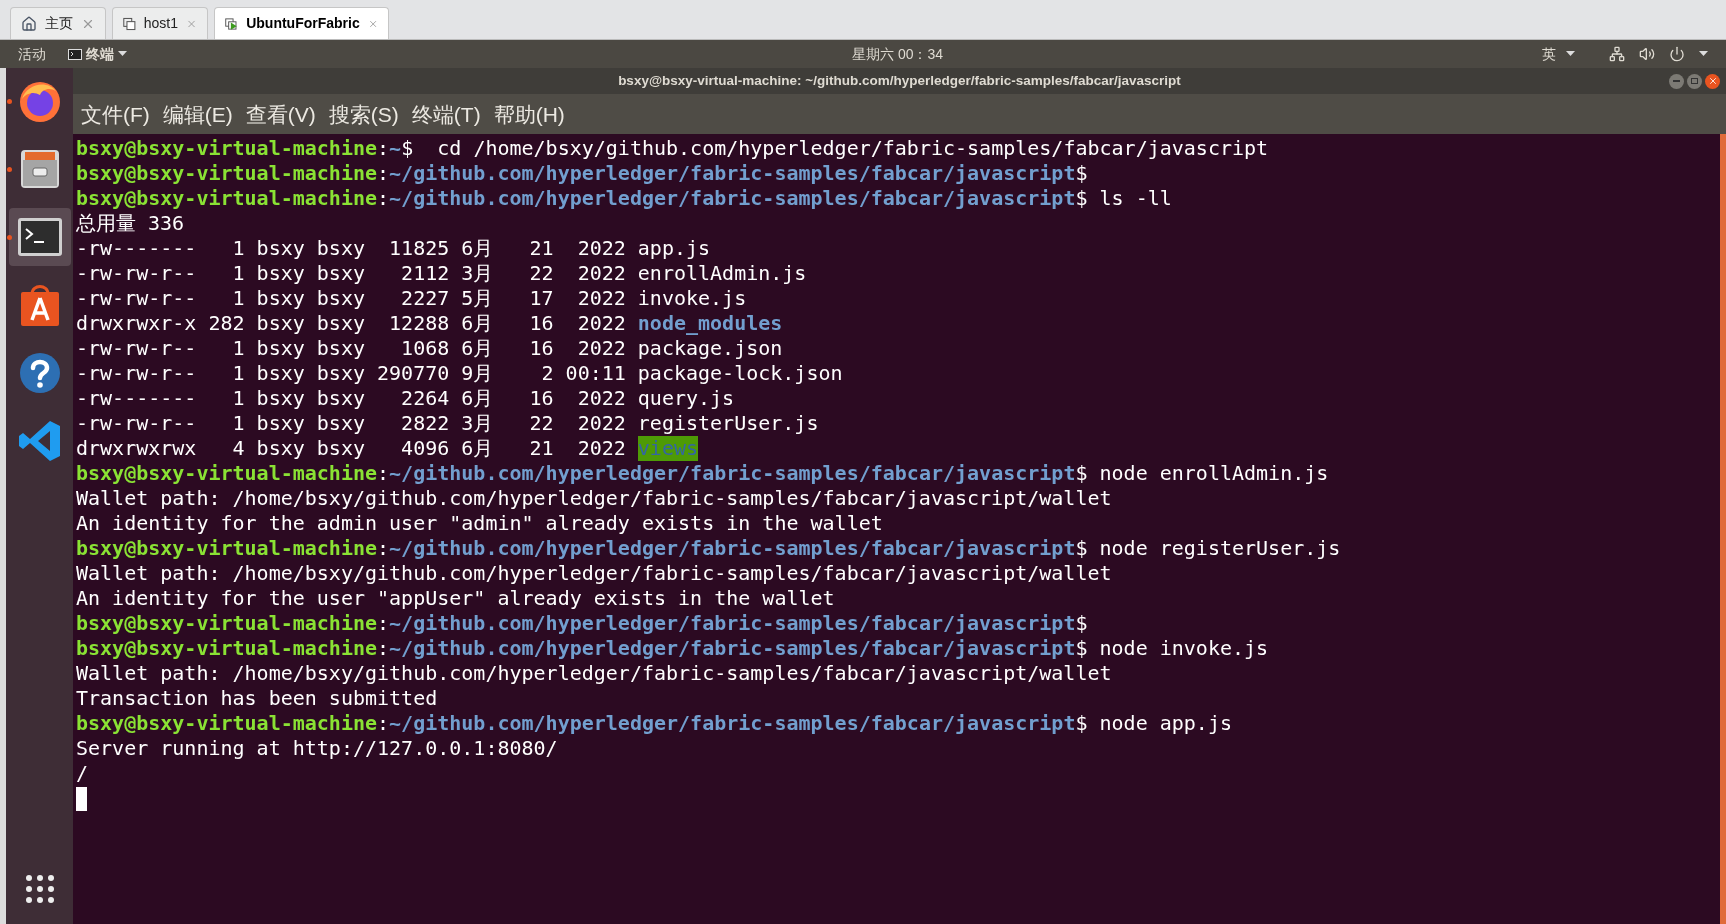  What do you see at coordinates (32, 54) in the screenshot?
I see `activities-button: 活动` at bounding box center [32, 54].